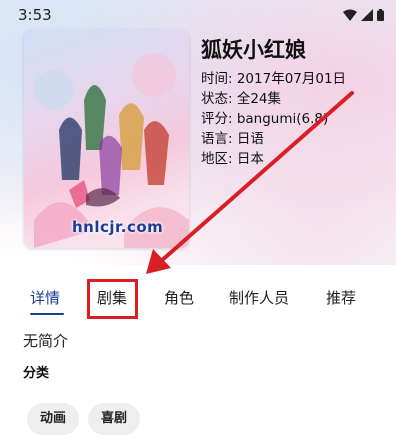 Image resolution: width=396 pixels, height=447 pixels. What do you see at coordinates (179, 297) in the screenshot?
I see `tab-characters: 角色` at bounding box center [179, 297].